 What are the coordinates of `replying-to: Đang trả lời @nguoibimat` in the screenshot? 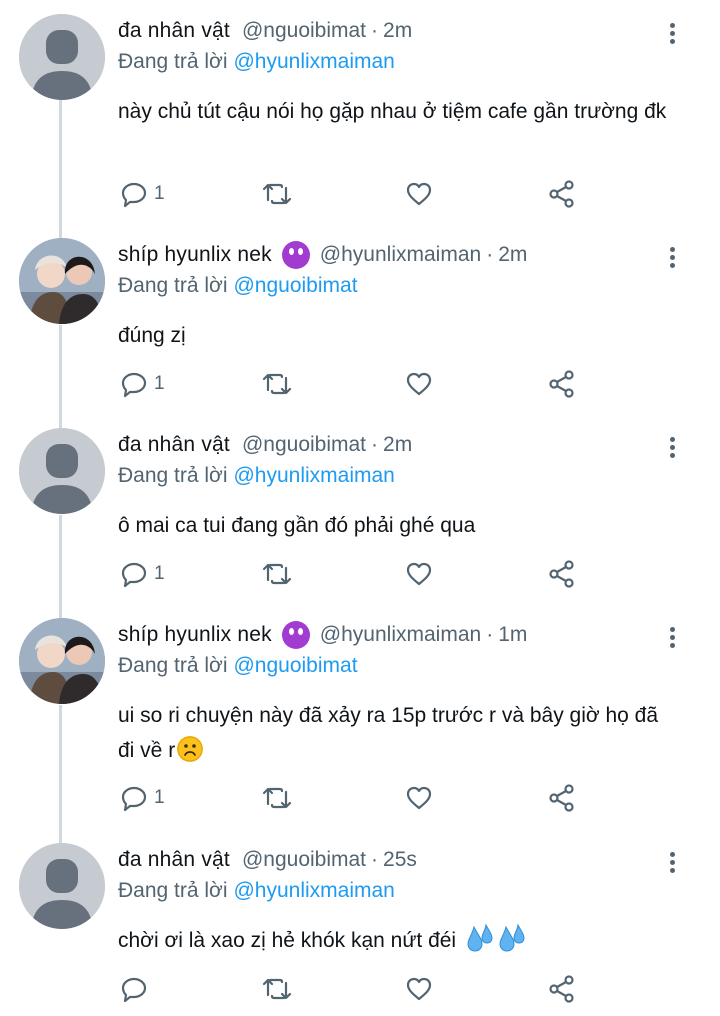 It's located at (238, 286).